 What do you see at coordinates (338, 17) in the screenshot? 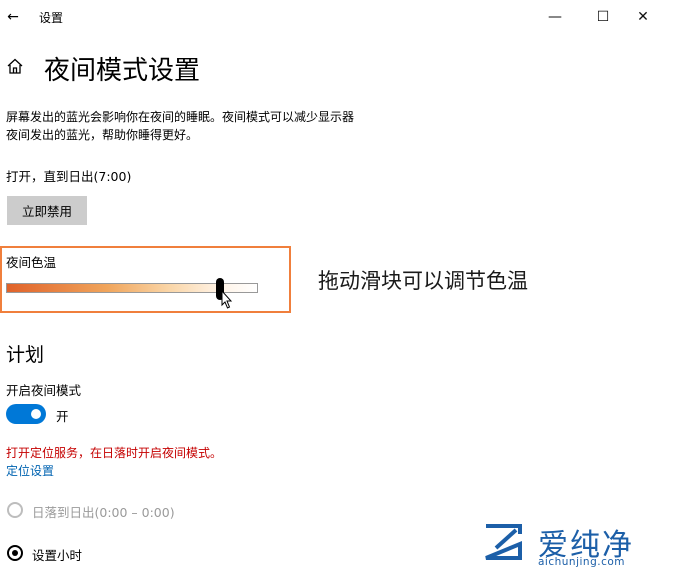
I see `title-bar: ← 设置 — ☐ ✕` at bounding box center [338, 17].